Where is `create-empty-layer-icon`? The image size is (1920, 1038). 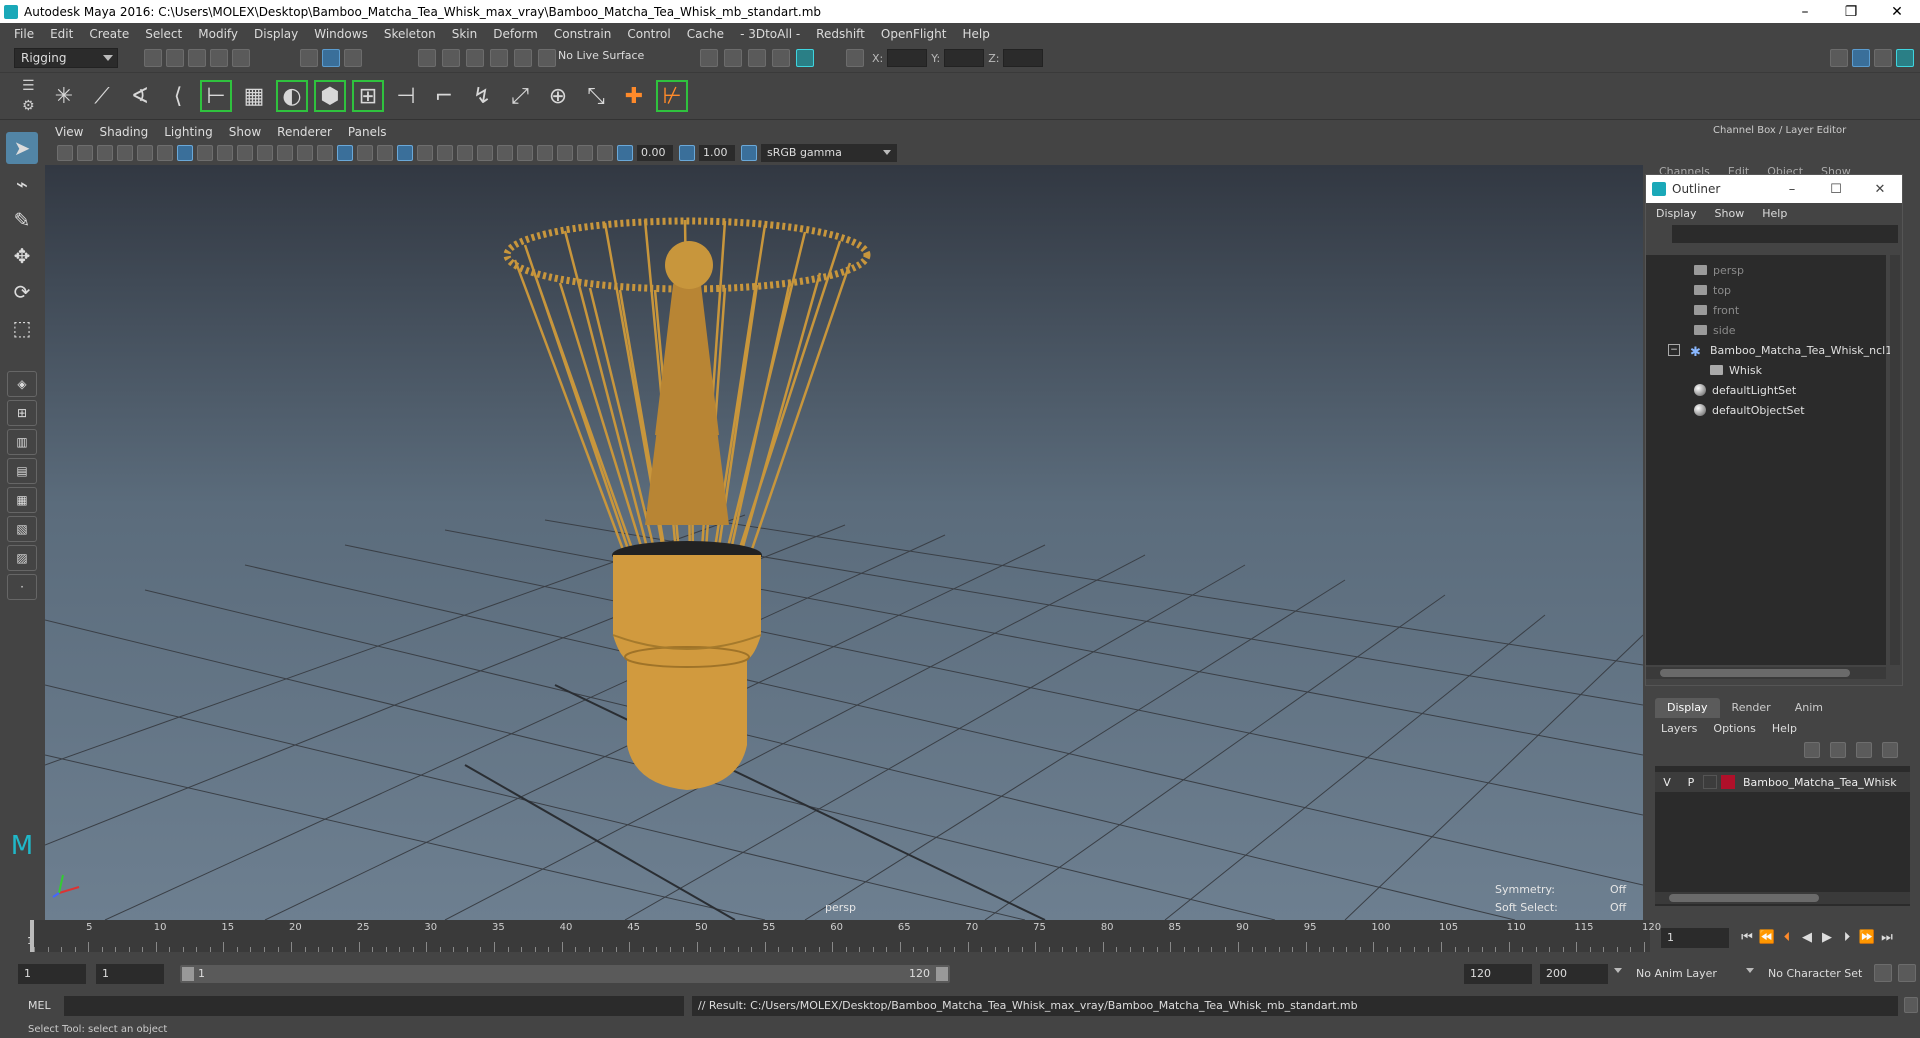 create-empty-layer-icon is located at coordinates (1864, 750).